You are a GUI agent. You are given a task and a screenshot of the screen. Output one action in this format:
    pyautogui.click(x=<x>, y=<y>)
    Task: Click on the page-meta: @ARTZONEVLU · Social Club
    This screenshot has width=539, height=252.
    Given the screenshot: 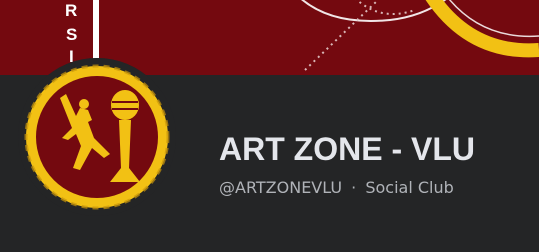 What is the action you would take?
    pyautogui.click(x=336, y=188)
    